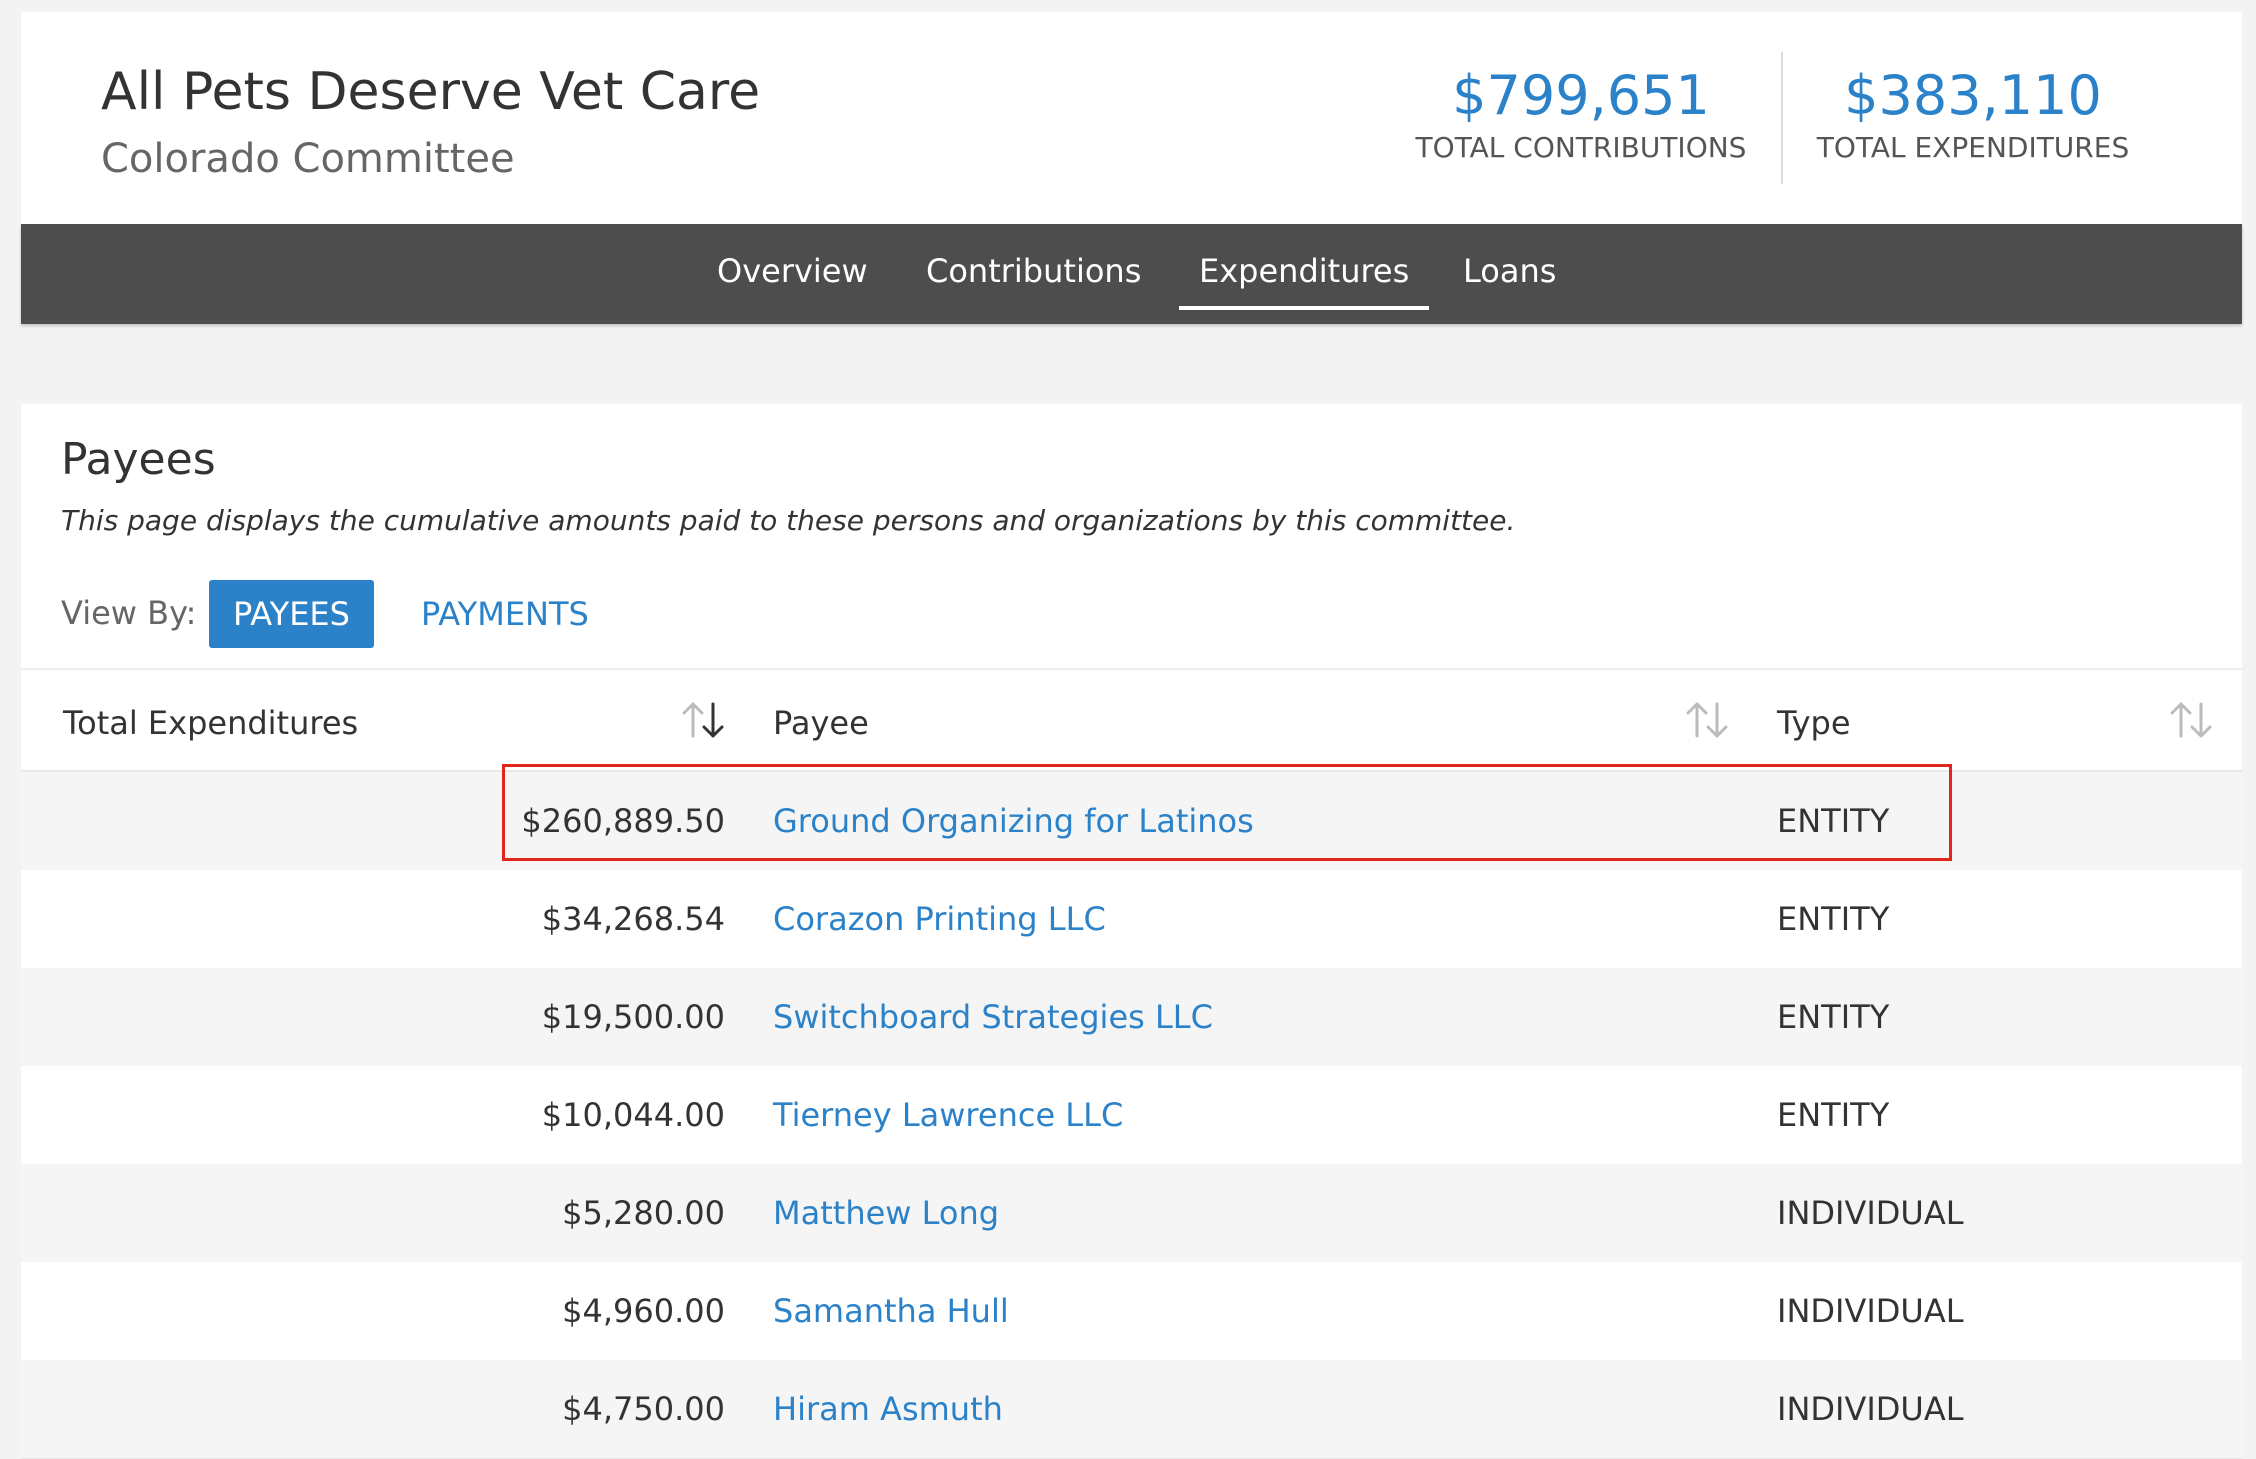 The height and width of the screenshot is (1459, 2256). What do you see at coordinates (1013, 821) in the screenshot?
I see `payee-link: Ground Organizing for Latinos` at bounding box center [1013, 821].